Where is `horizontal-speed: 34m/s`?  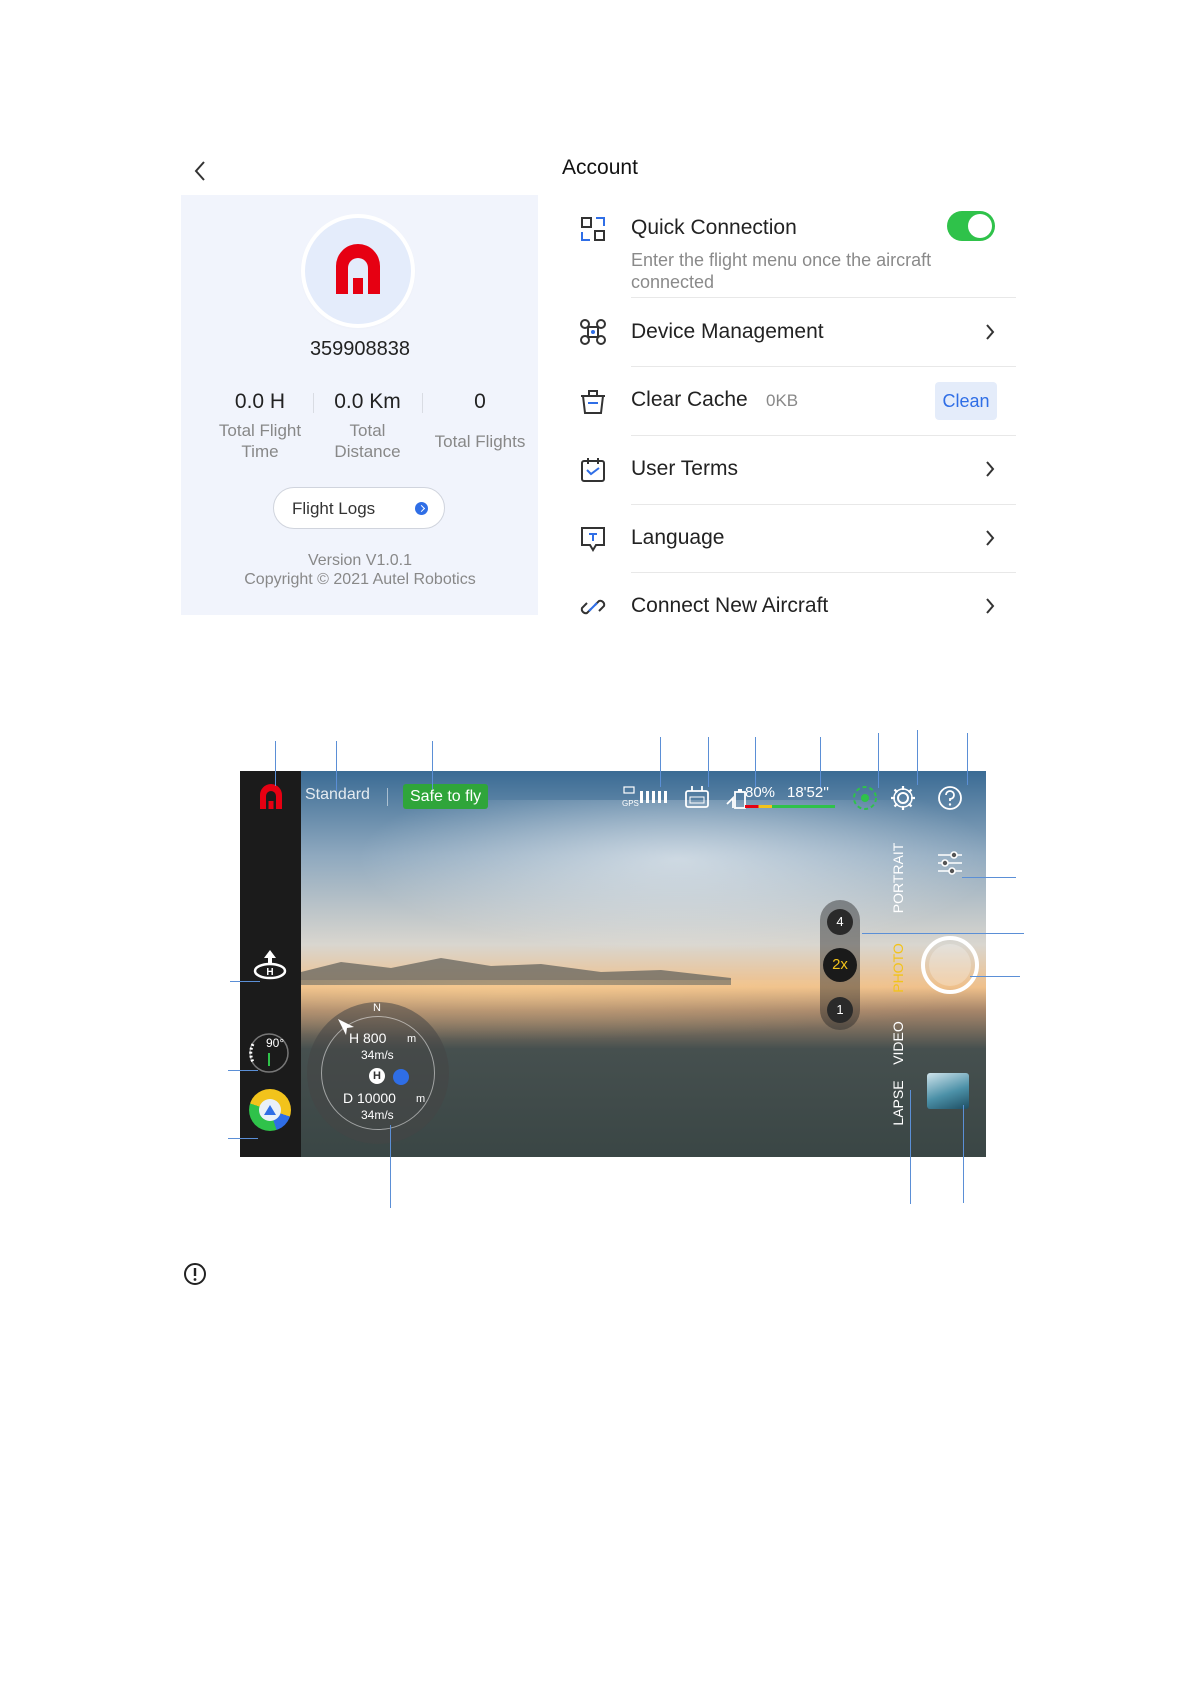 horizontal-speed: 34m/s is located at coordinates (377, 1115).